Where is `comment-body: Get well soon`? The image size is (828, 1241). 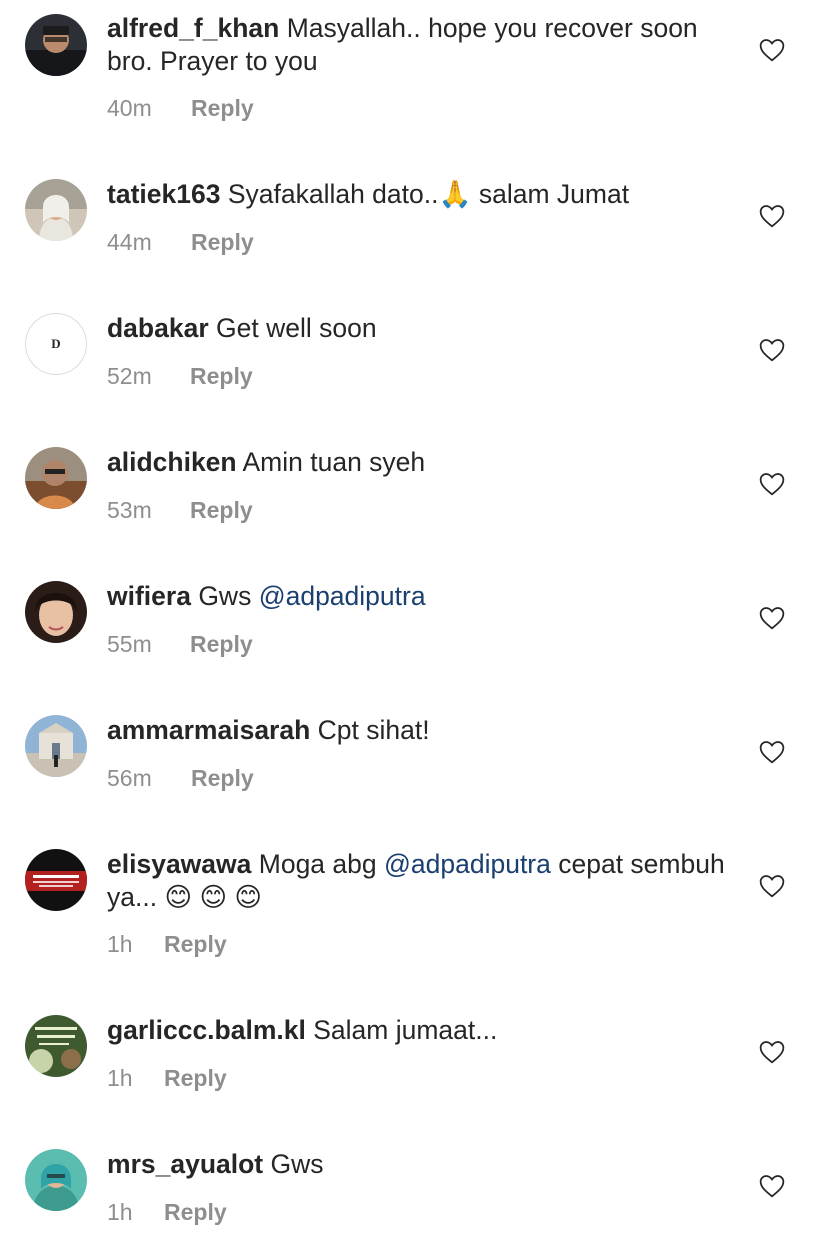
comment-body: Get well soon is located at coordinates (292, 328).